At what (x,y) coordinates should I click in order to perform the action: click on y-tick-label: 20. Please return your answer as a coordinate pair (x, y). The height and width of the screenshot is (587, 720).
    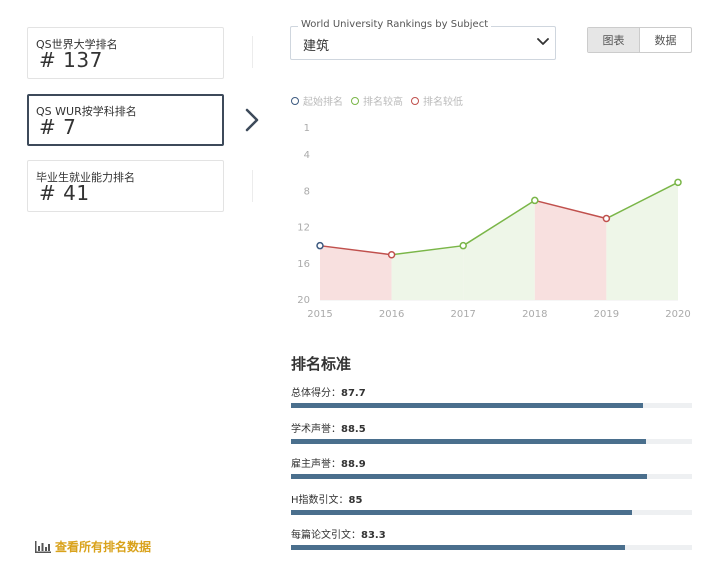
    Looking at the image, I should click on (303, 300).